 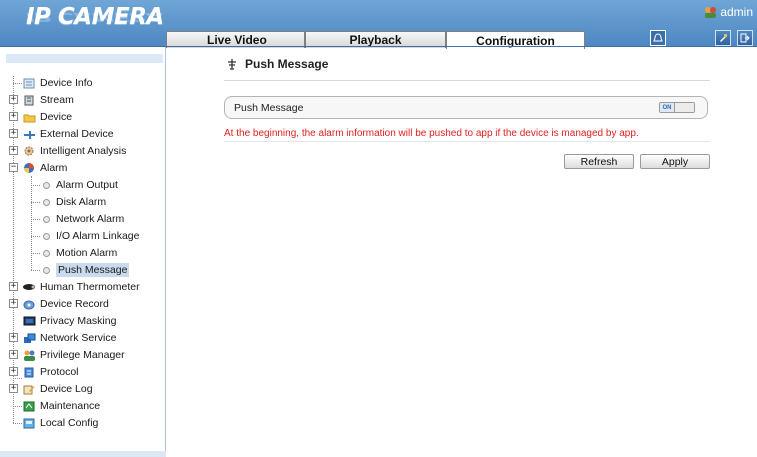 I want to click on sidebar-item-device: Device, so click(x=47, y=117).